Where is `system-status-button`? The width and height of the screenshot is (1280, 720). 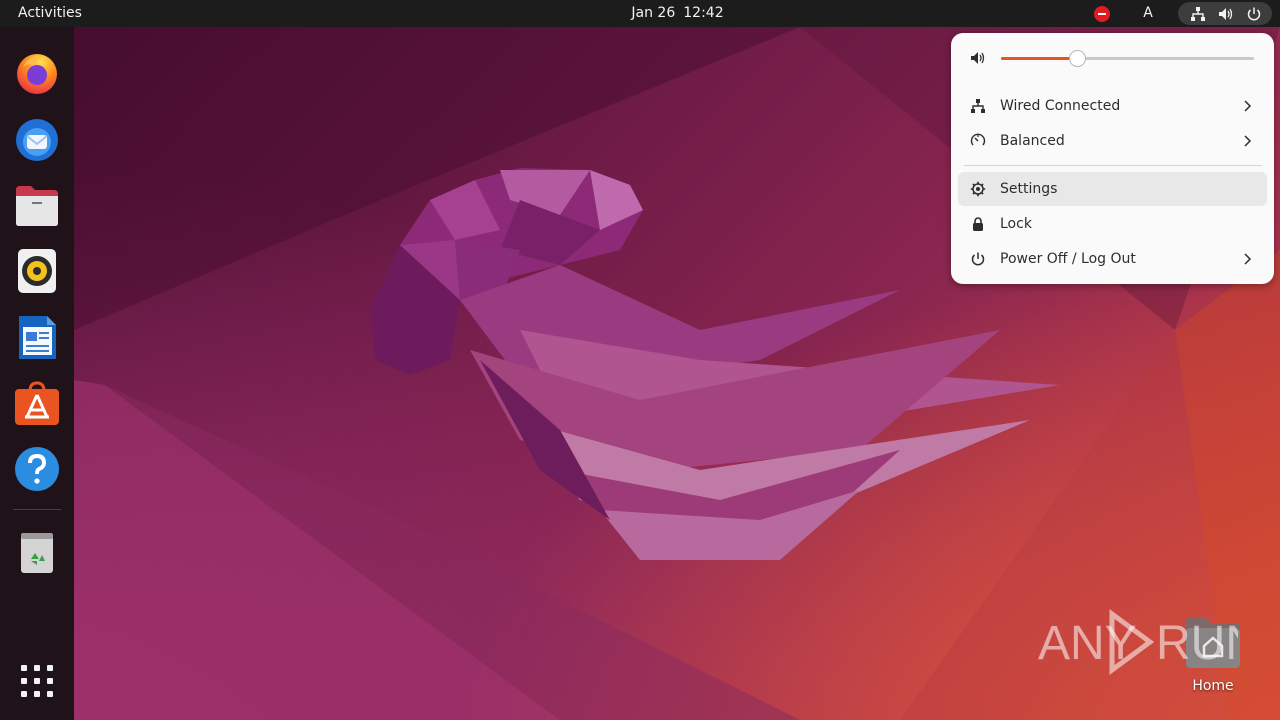 system-status-button is located at coordinates (1225, 13).